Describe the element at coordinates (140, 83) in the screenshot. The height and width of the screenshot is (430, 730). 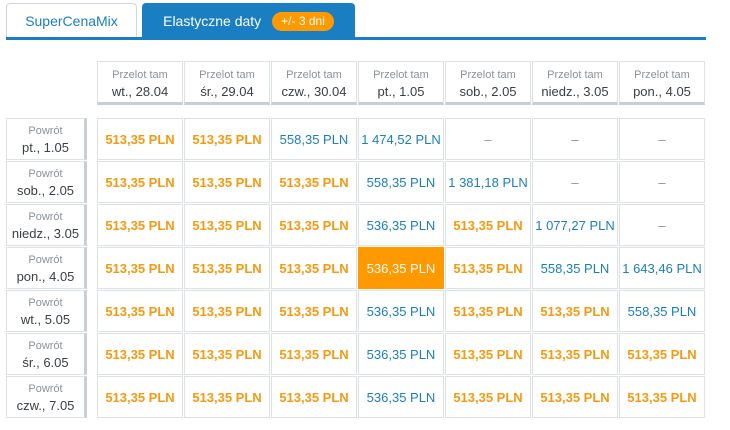
I see `departure-date-header: Przelot tam wt., 28.04` at that location.